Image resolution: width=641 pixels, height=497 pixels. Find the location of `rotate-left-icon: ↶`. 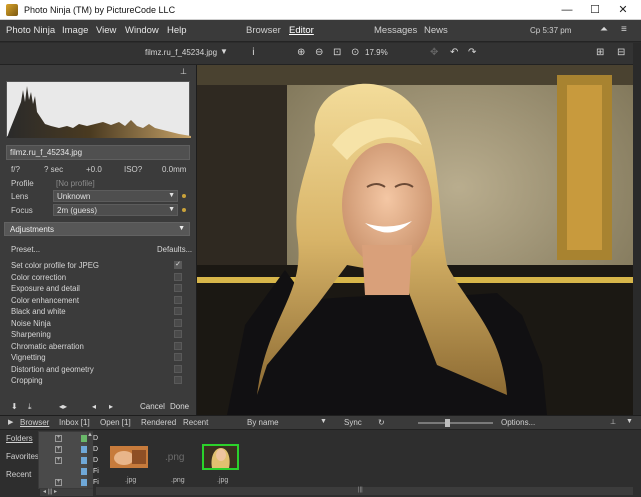

rotate-left-icon: ↶ is located at coordinates (454, 52).